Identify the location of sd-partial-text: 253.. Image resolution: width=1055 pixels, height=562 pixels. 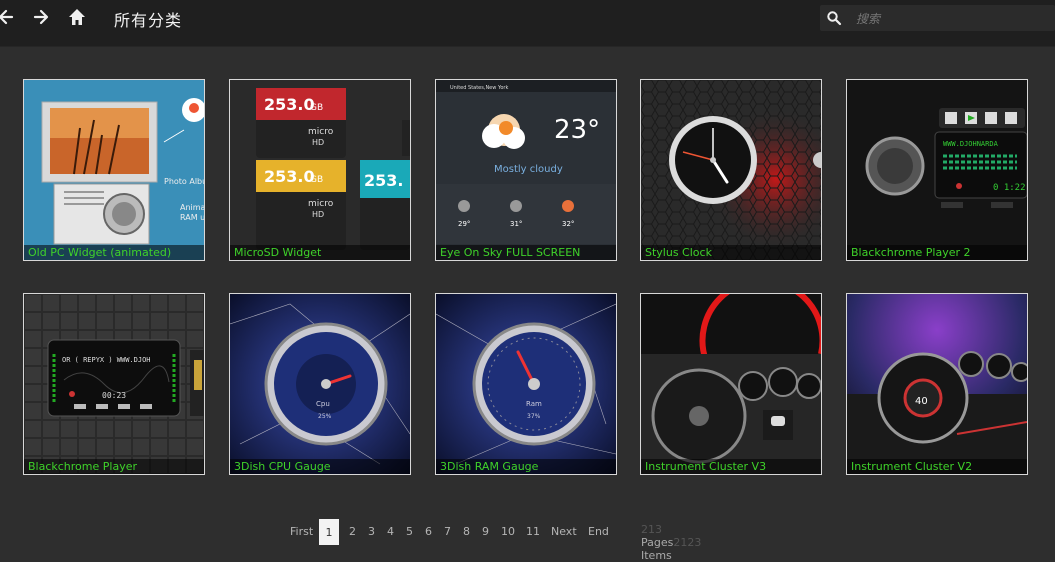
(383, 180).